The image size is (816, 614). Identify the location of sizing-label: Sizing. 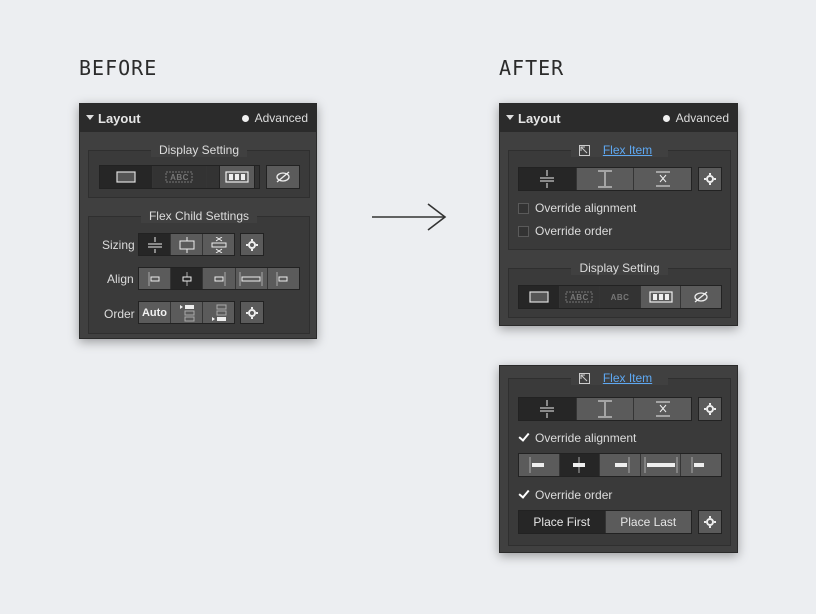
(118, 245).